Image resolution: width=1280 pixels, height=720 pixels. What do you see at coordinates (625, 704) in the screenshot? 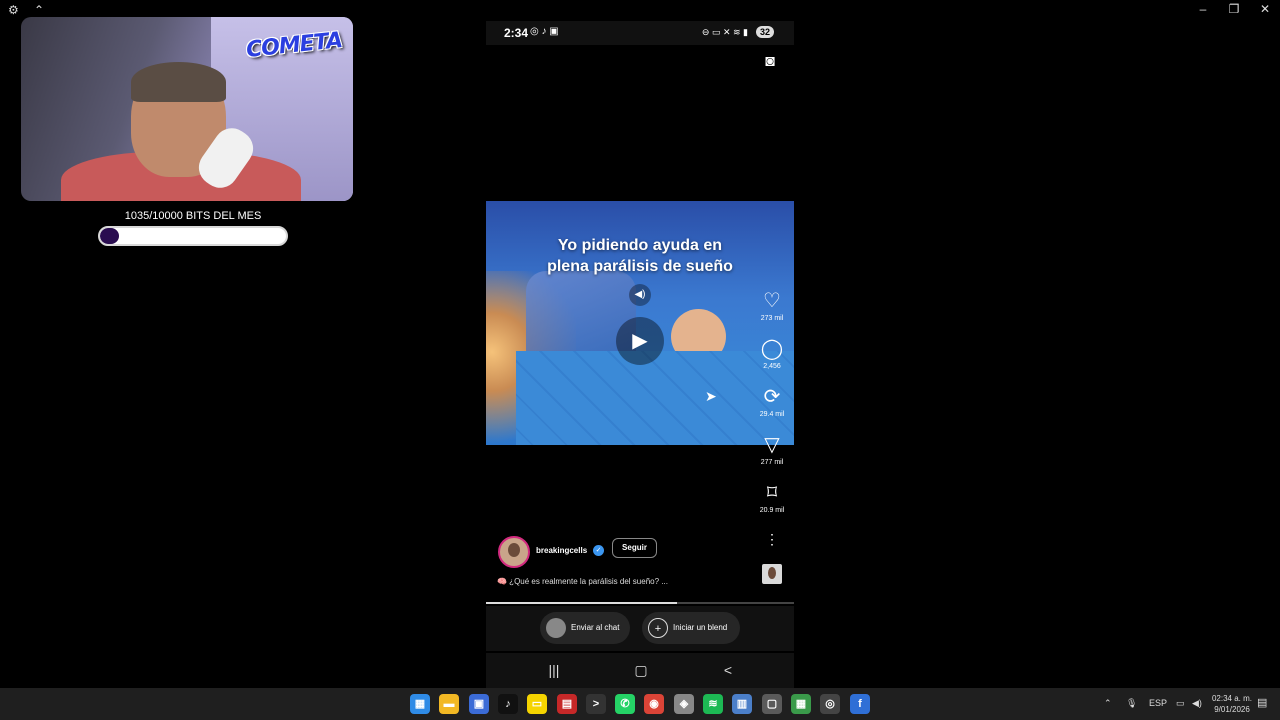
I see `taskbar-whatsapp-icon: ✆` at bounding box center [625, 704].